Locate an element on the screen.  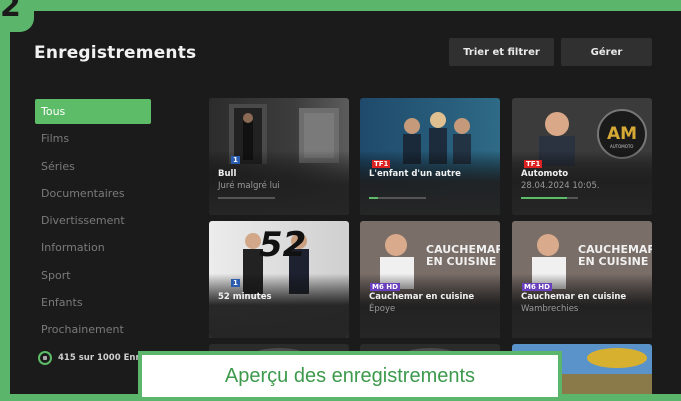
sidebar-item-documentaires: Documentaires is located at coordinates (93, 193).